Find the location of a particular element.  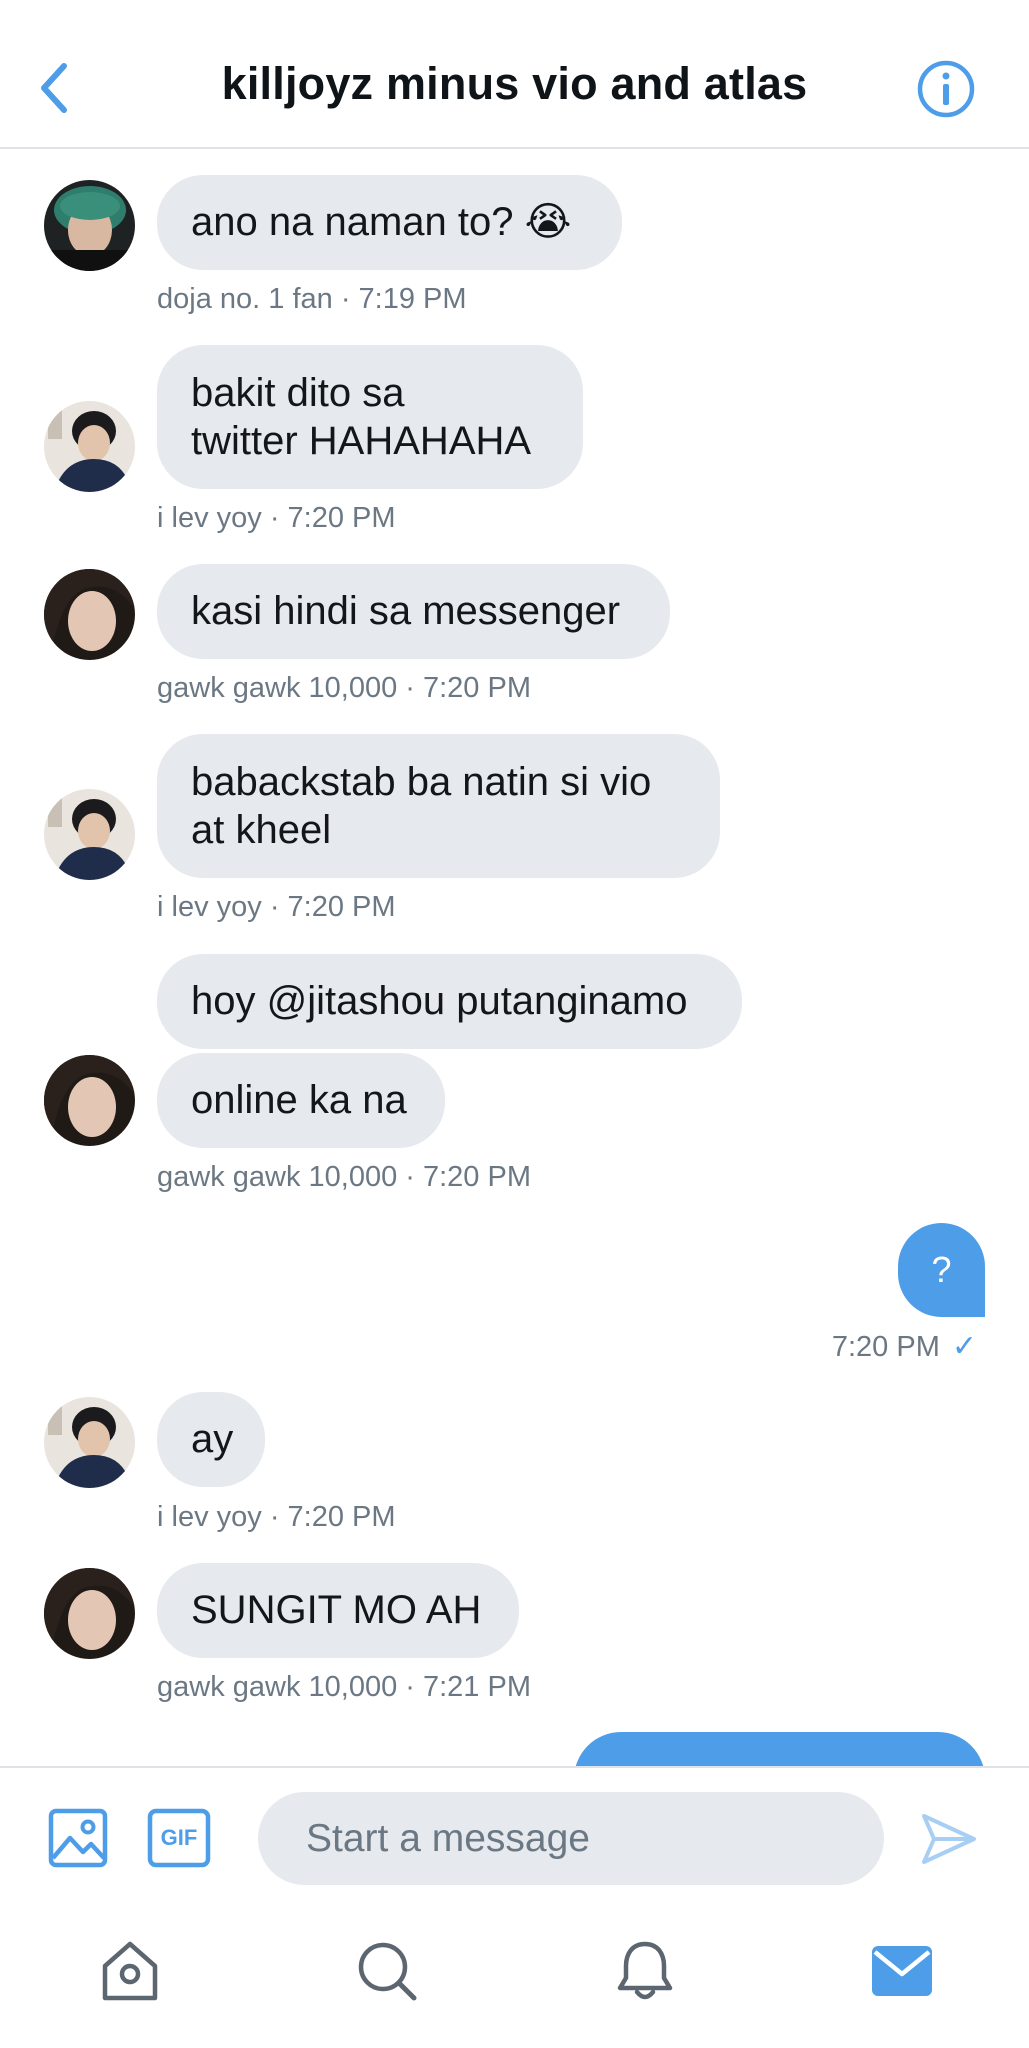

conversation-info-button is located at coordinates (946, 89).